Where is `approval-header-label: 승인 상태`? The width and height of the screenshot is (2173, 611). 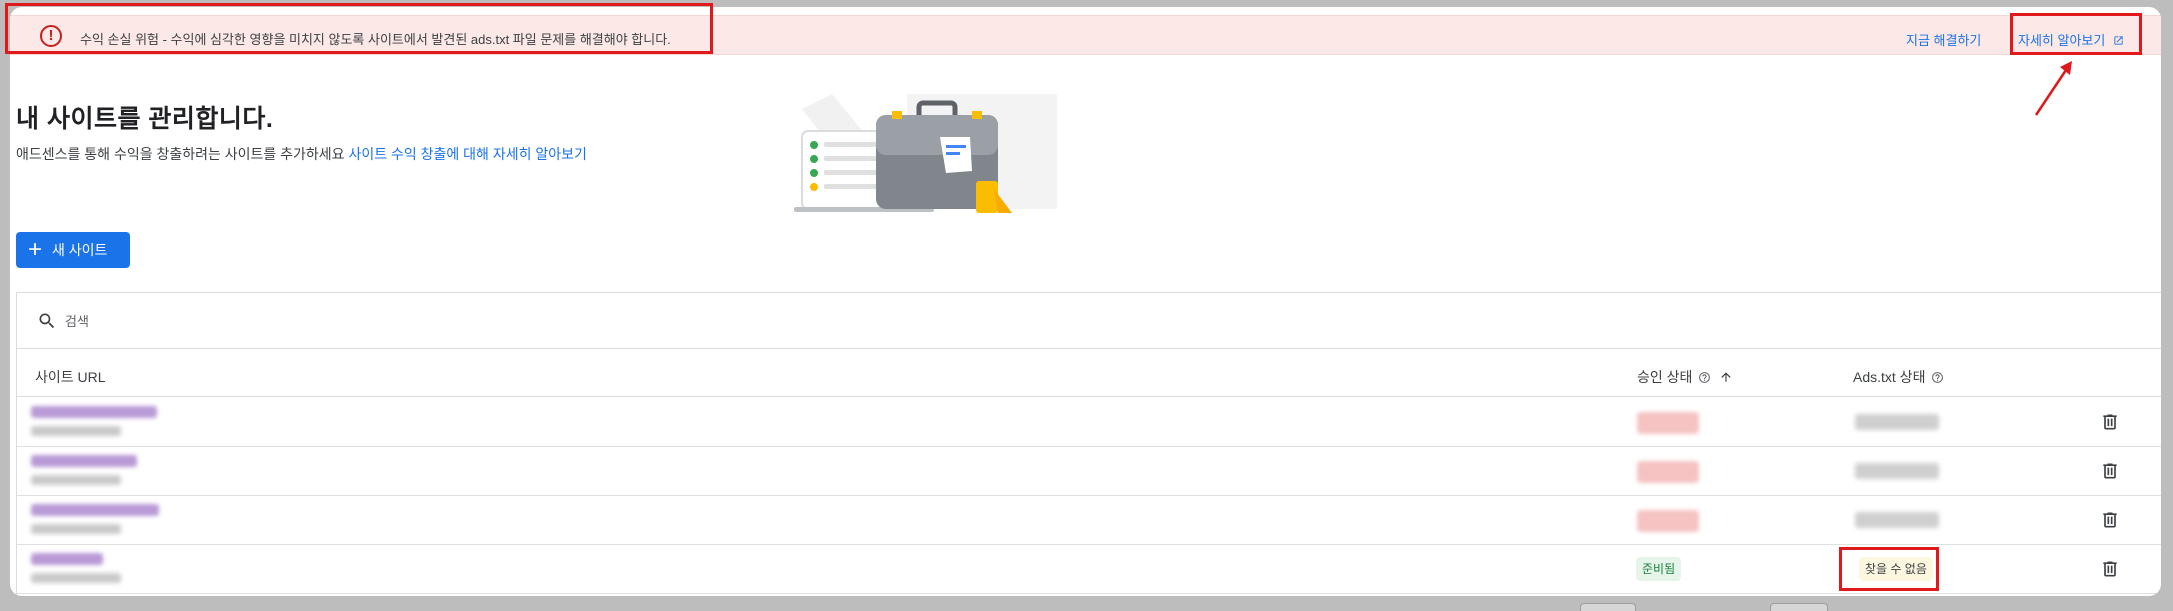 approval-header-label: 승인 상태 is located at coordinates (1665, 377).